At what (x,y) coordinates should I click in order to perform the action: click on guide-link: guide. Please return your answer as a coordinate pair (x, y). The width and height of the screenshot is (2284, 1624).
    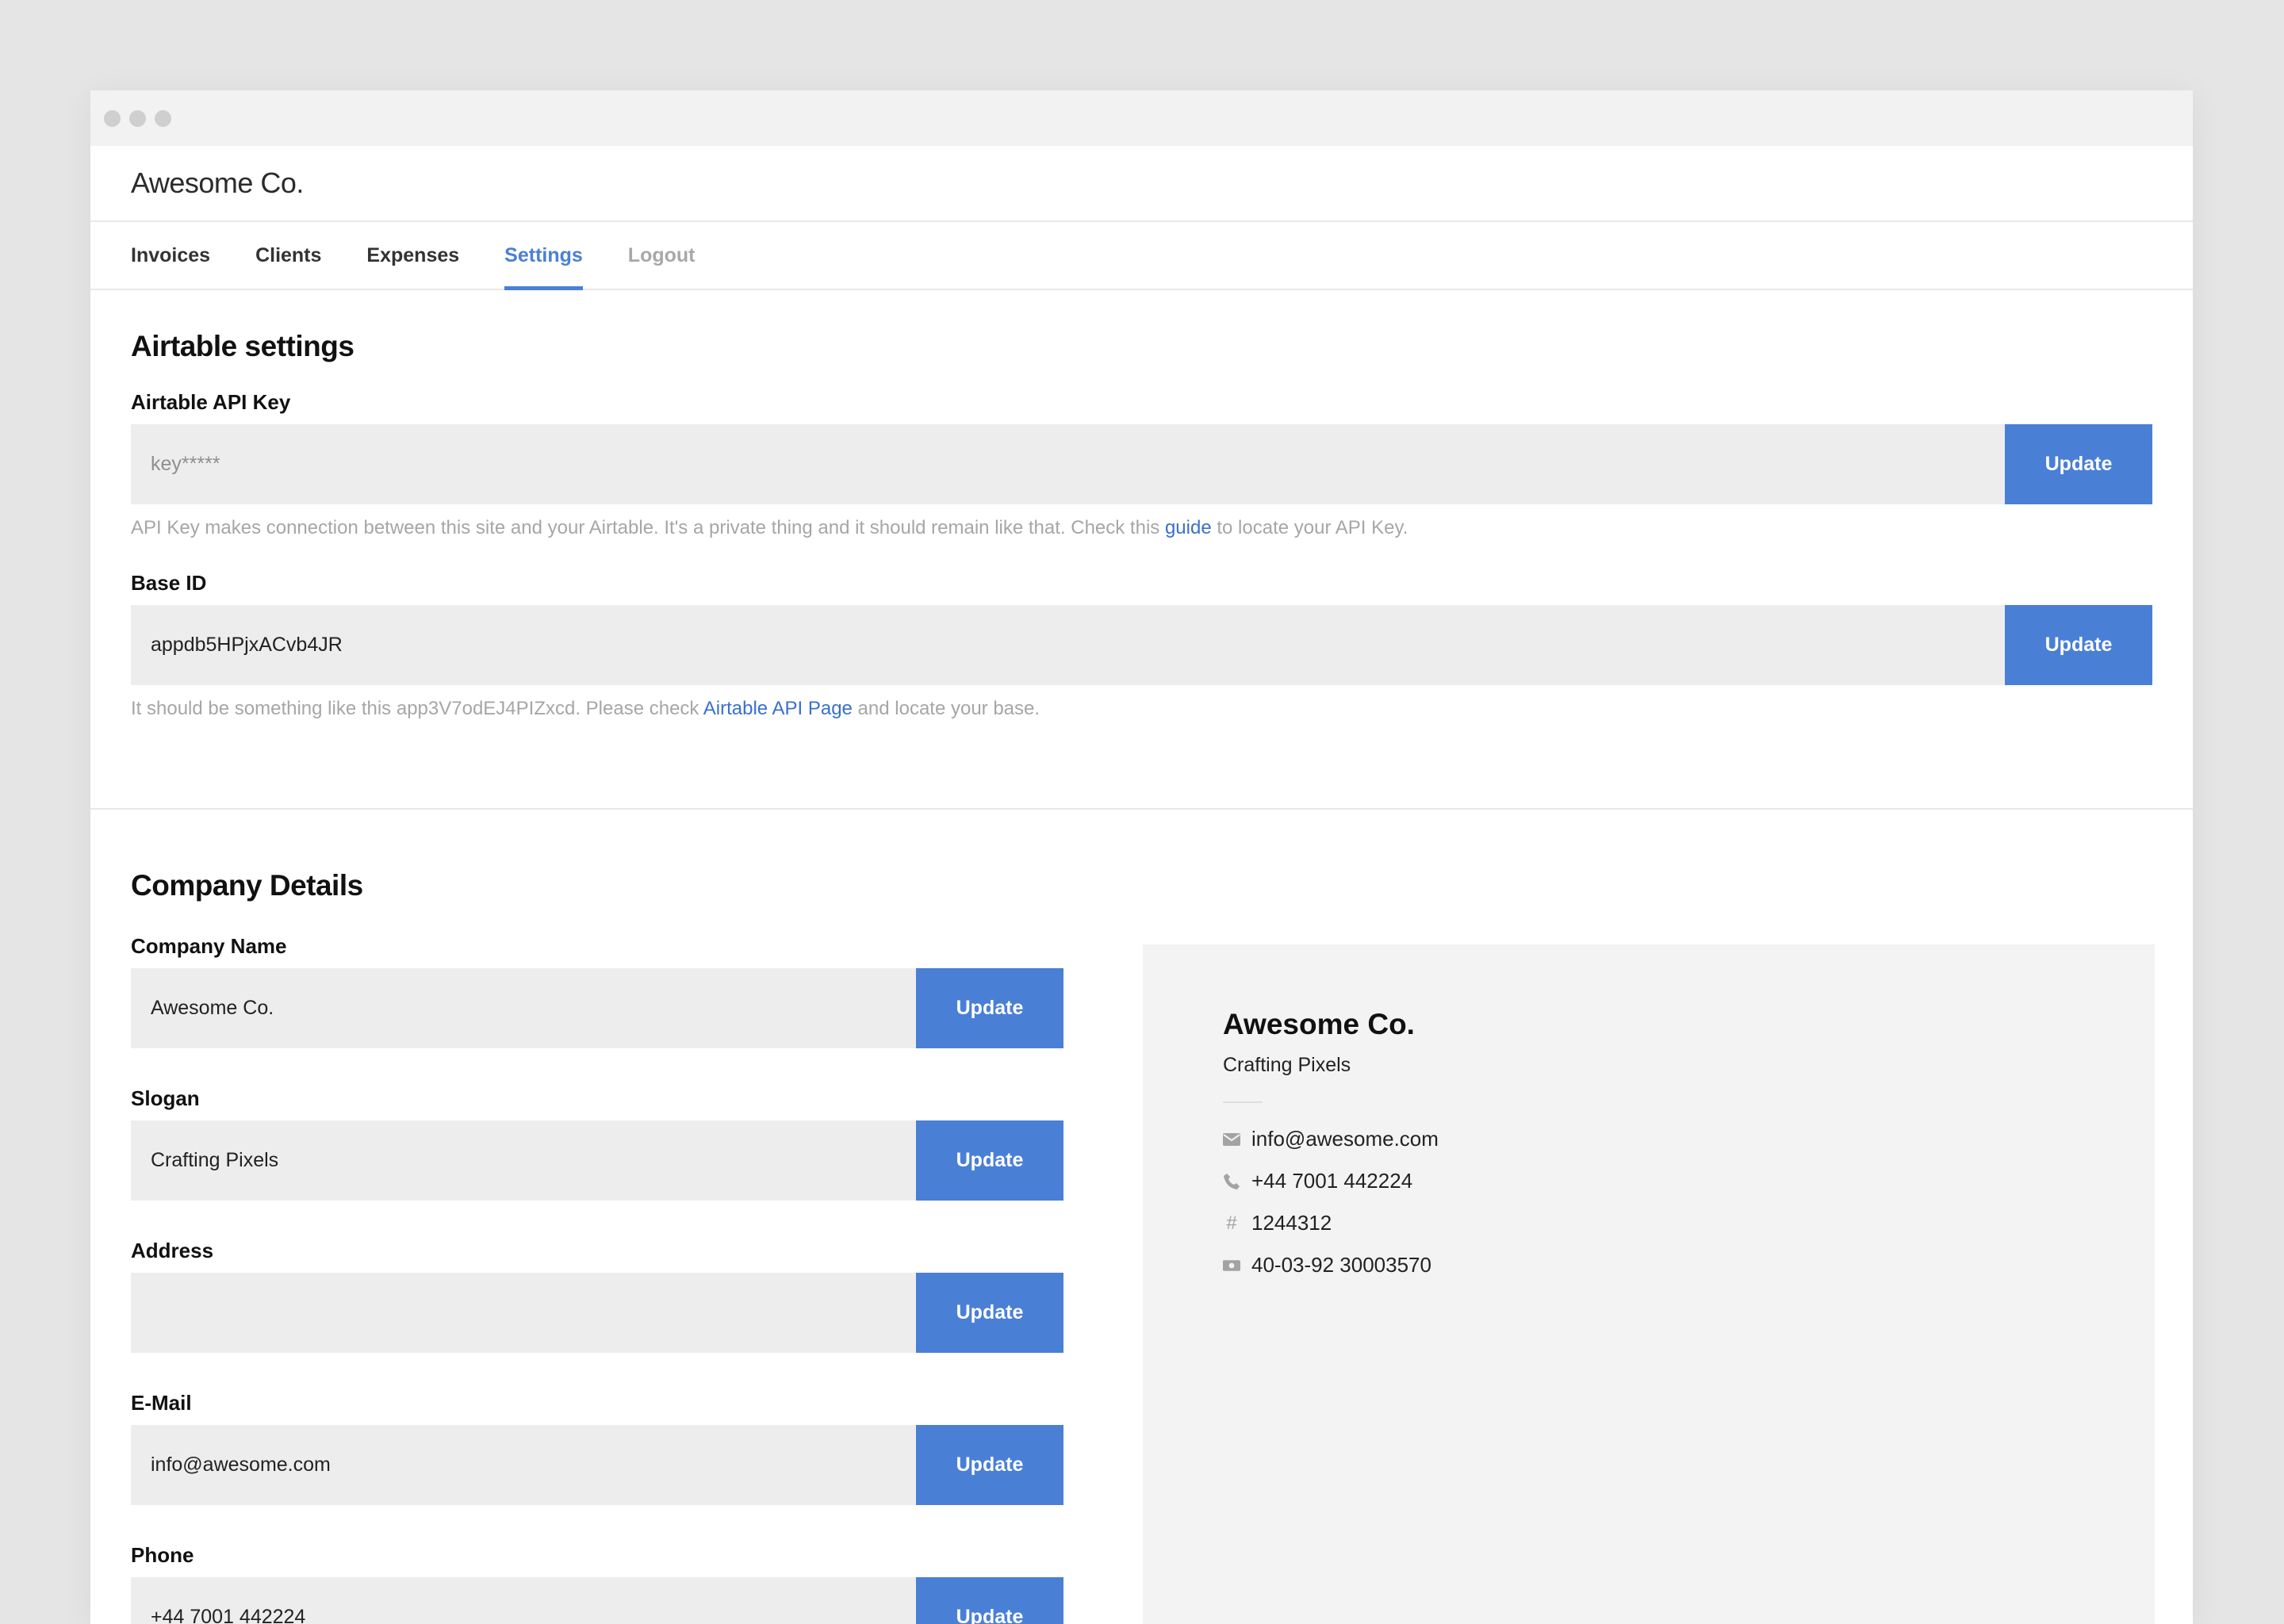
    Looking at the image, I should click on (1188, 527).